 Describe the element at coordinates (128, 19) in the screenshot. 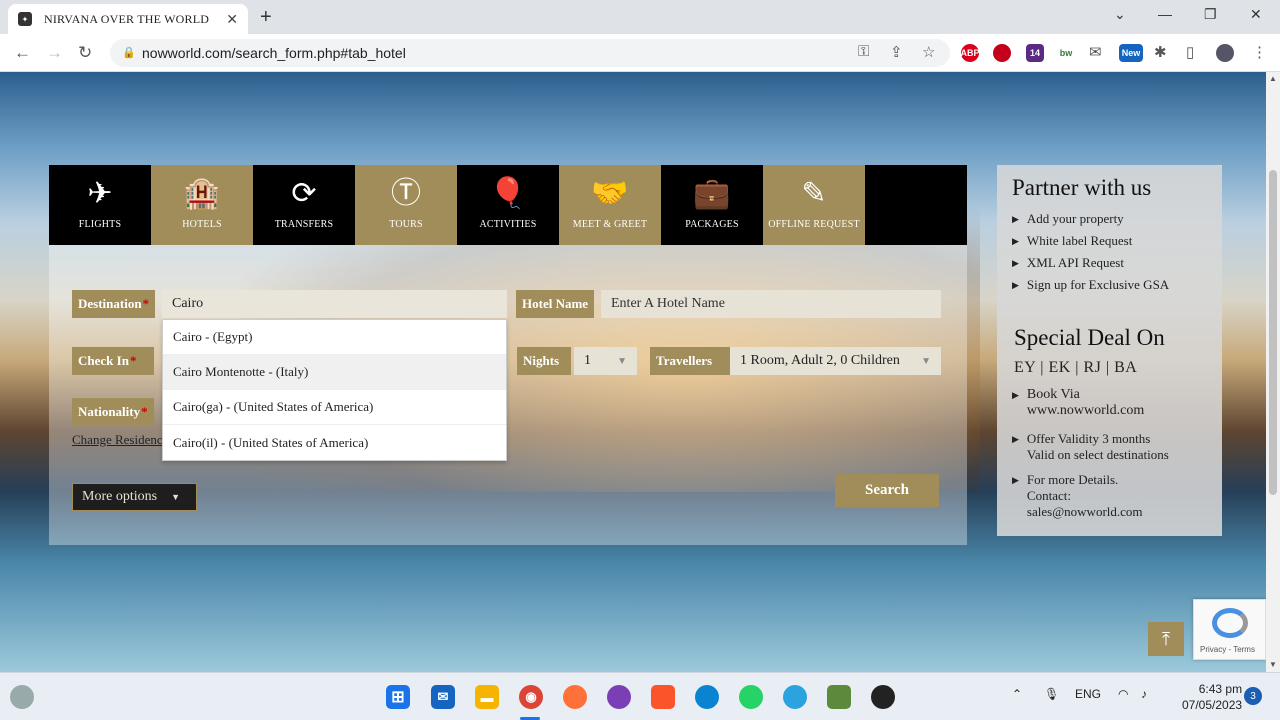

I see `browser-tab: ✦ NIRVANA OVER THE WORLD ✕` at that location.